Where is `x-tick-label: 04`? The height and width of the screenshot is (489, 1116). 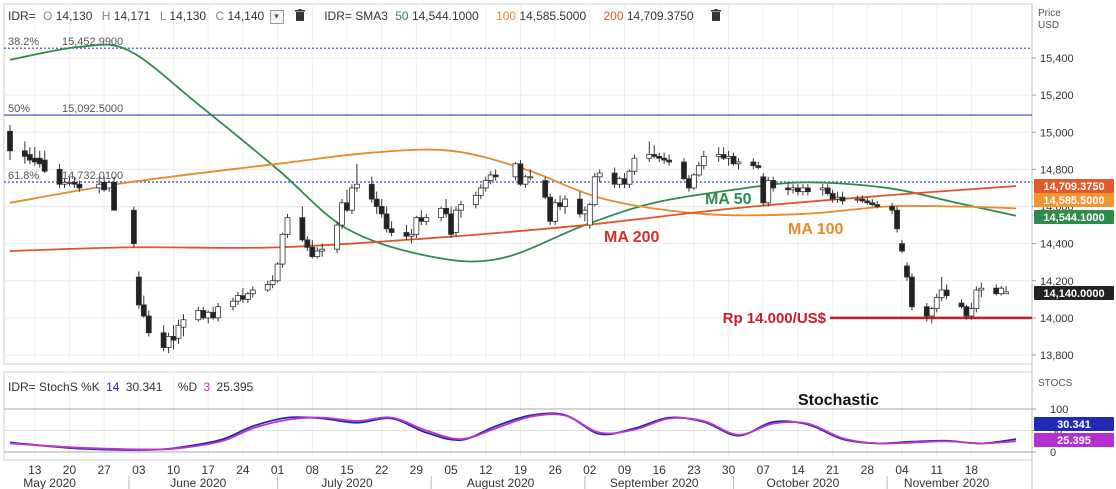
x-tick-label: 04 is located at coordinates (902, 470).